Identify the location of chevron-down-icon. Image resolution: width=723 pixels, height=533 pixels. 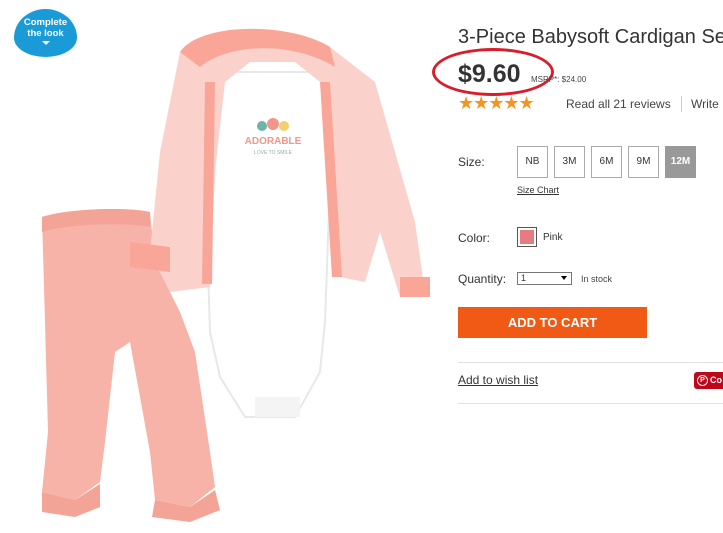
(564, 278).